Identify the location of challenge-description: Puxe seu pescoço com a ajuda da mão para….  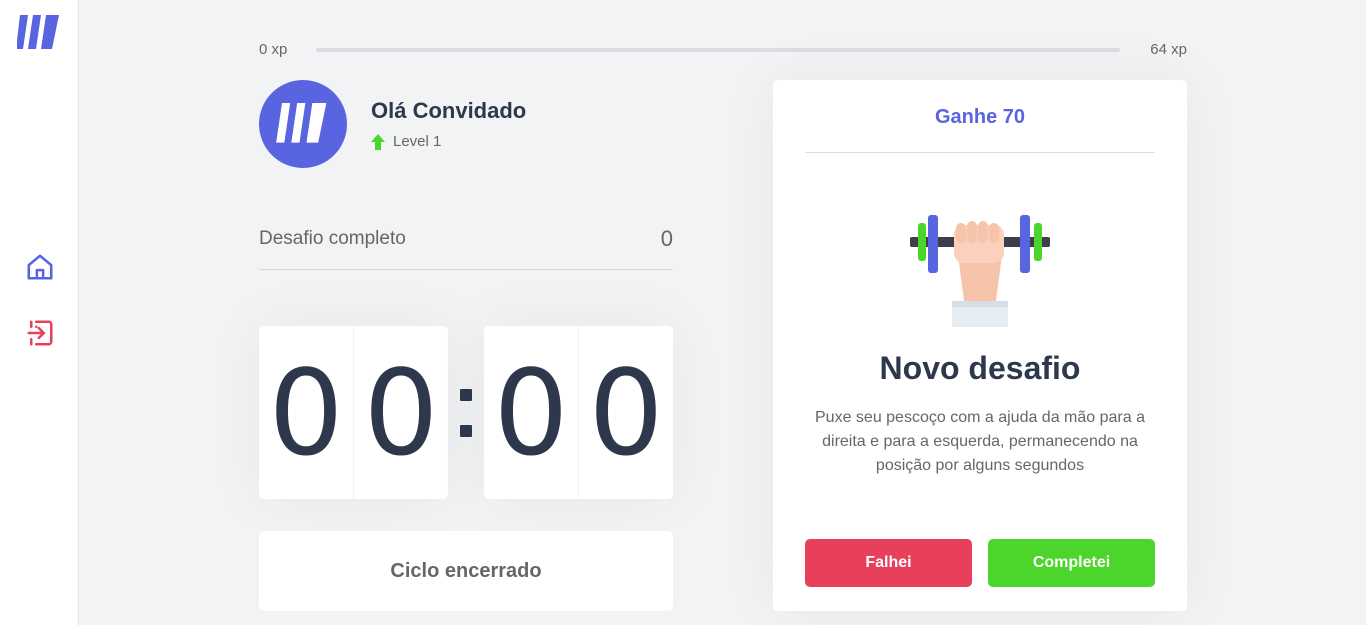
(980, 441).